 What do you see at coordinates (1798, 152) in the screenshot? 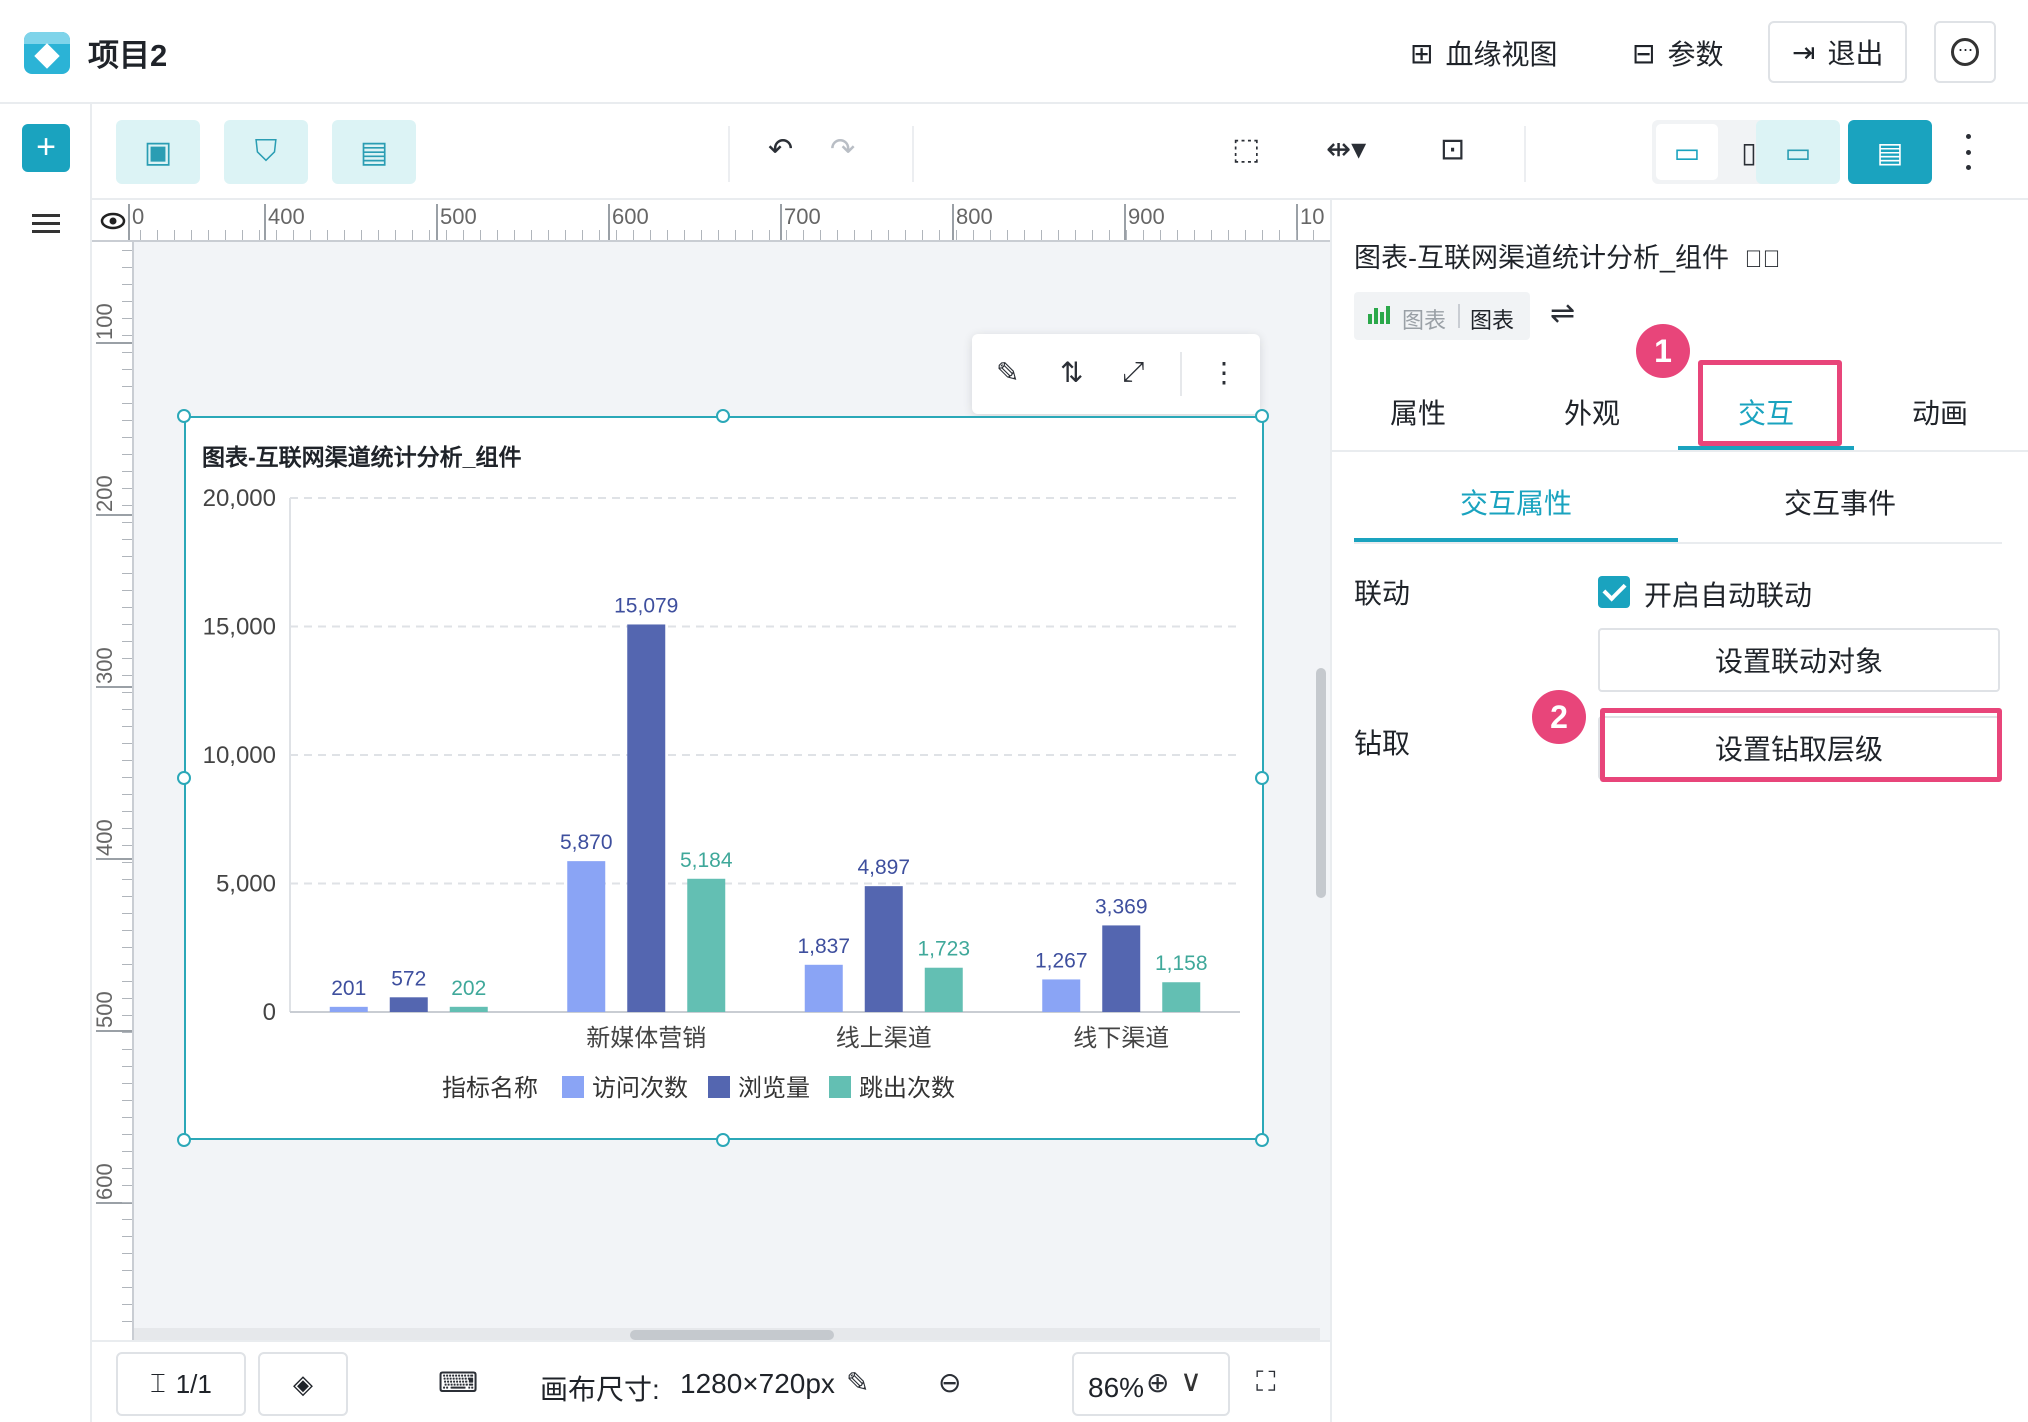
I see `preview-button: ▭` at bounding box center [1798, 152].